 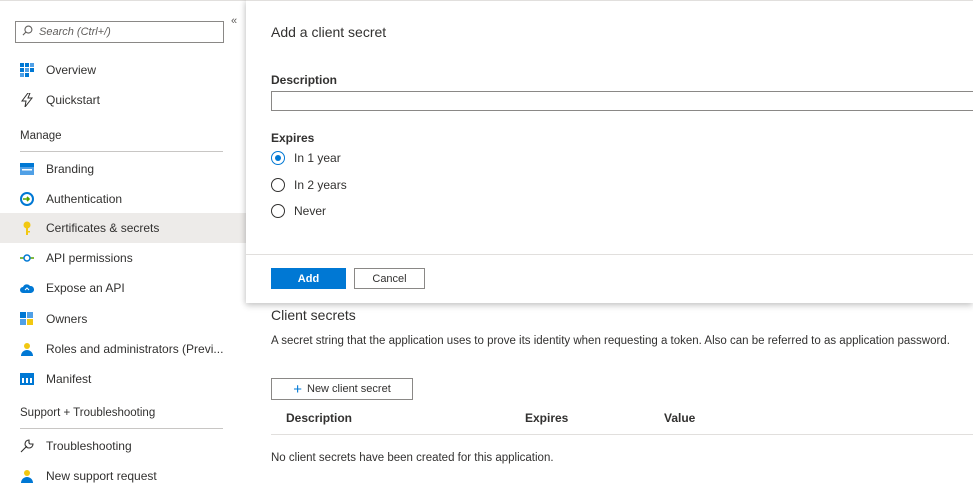 I want to click on expires-option-2-years: In 2 years, so click(x=309, y=185).